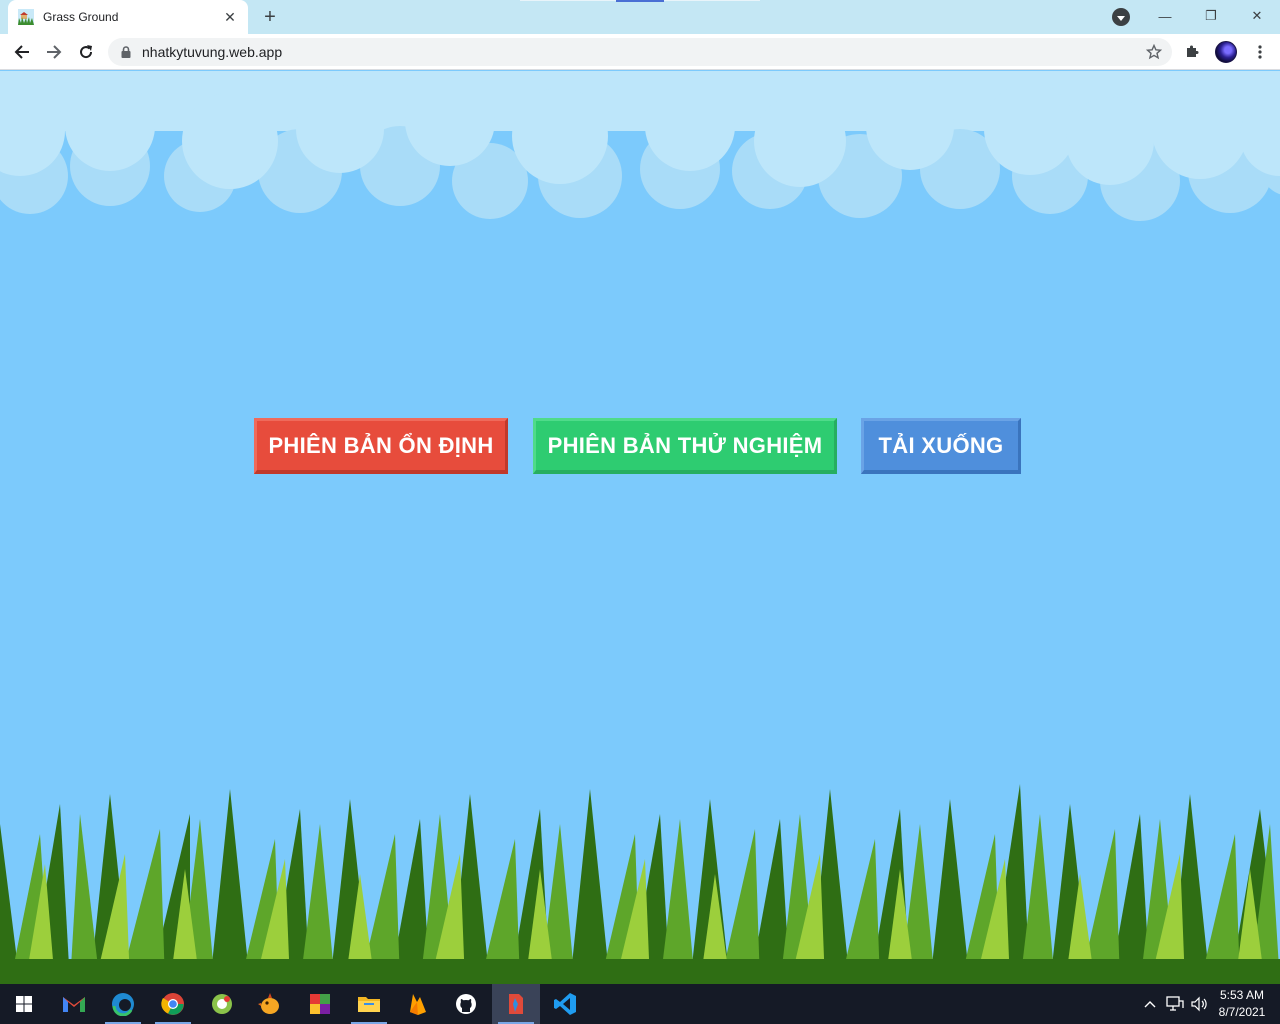  I want to click on taskbar-edge, so click(123, 1004).